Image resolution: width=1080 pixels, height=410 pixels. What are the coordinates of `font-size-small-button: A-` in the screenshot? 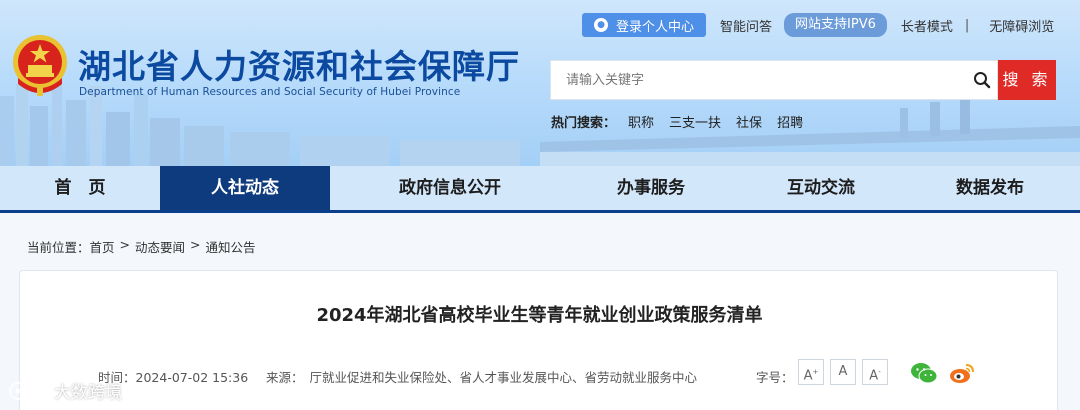 It's located at (875, 372).